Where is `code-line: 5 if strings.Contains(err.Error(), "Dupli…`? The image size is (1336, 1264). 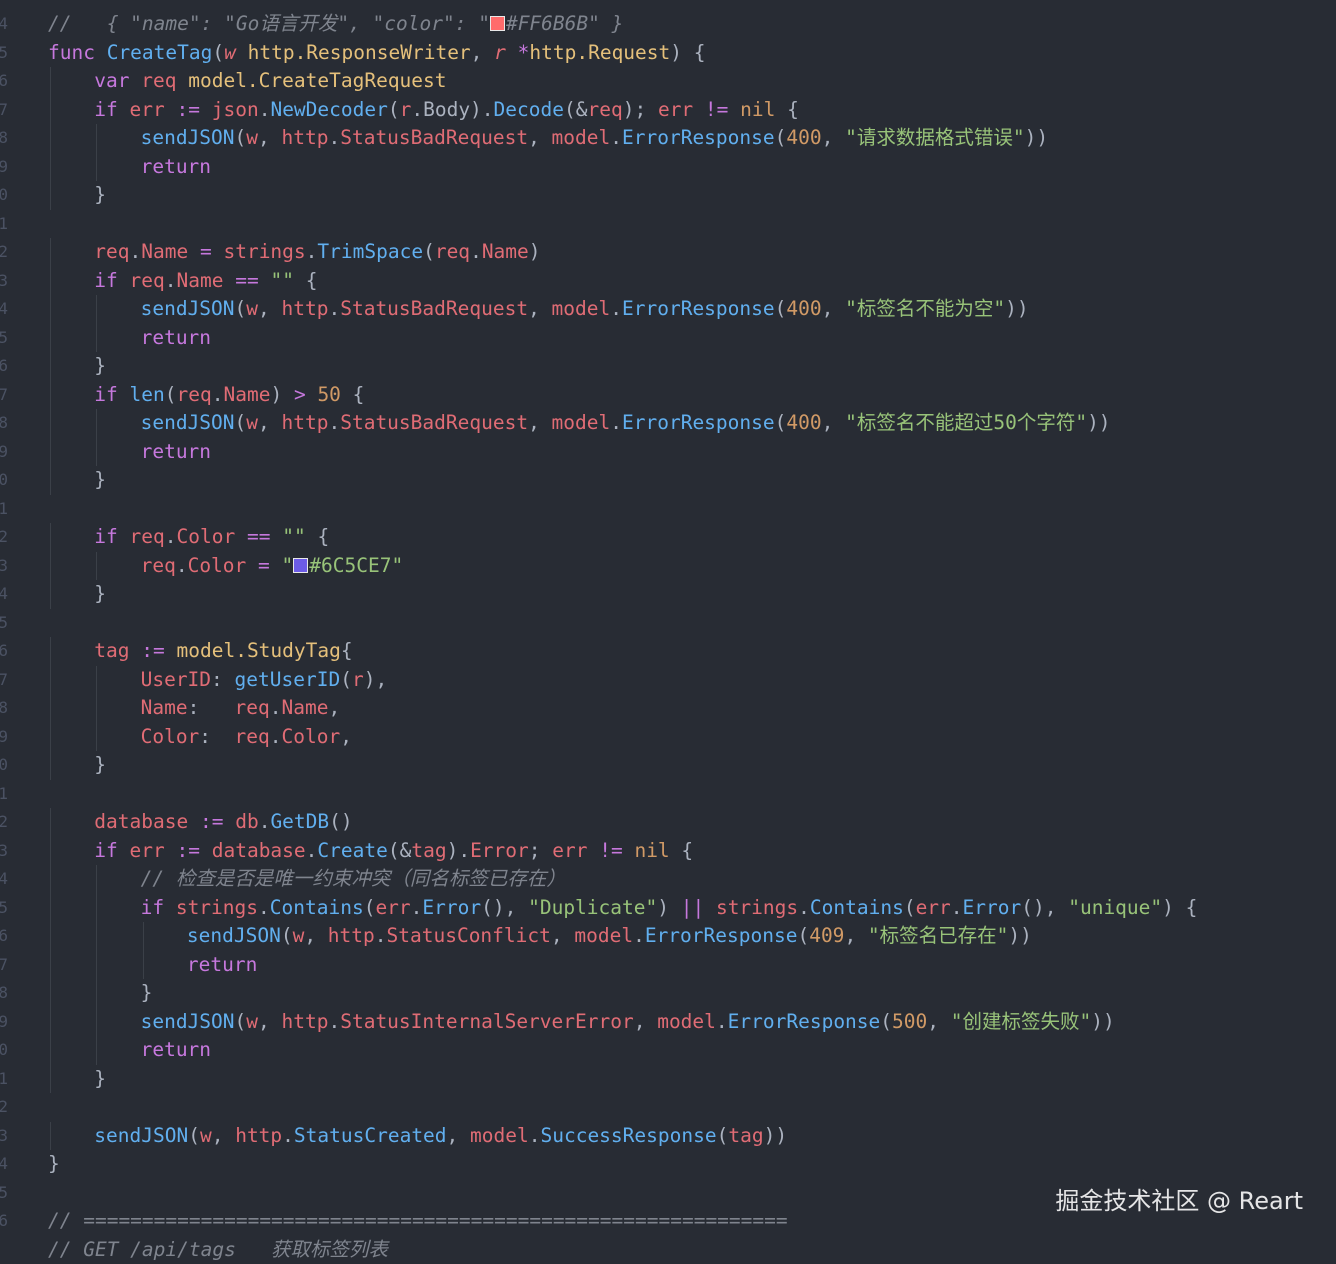
code-line: 5 if strings.Contains(err.Error(), "Dupli… is located at coordinates (668, 908).